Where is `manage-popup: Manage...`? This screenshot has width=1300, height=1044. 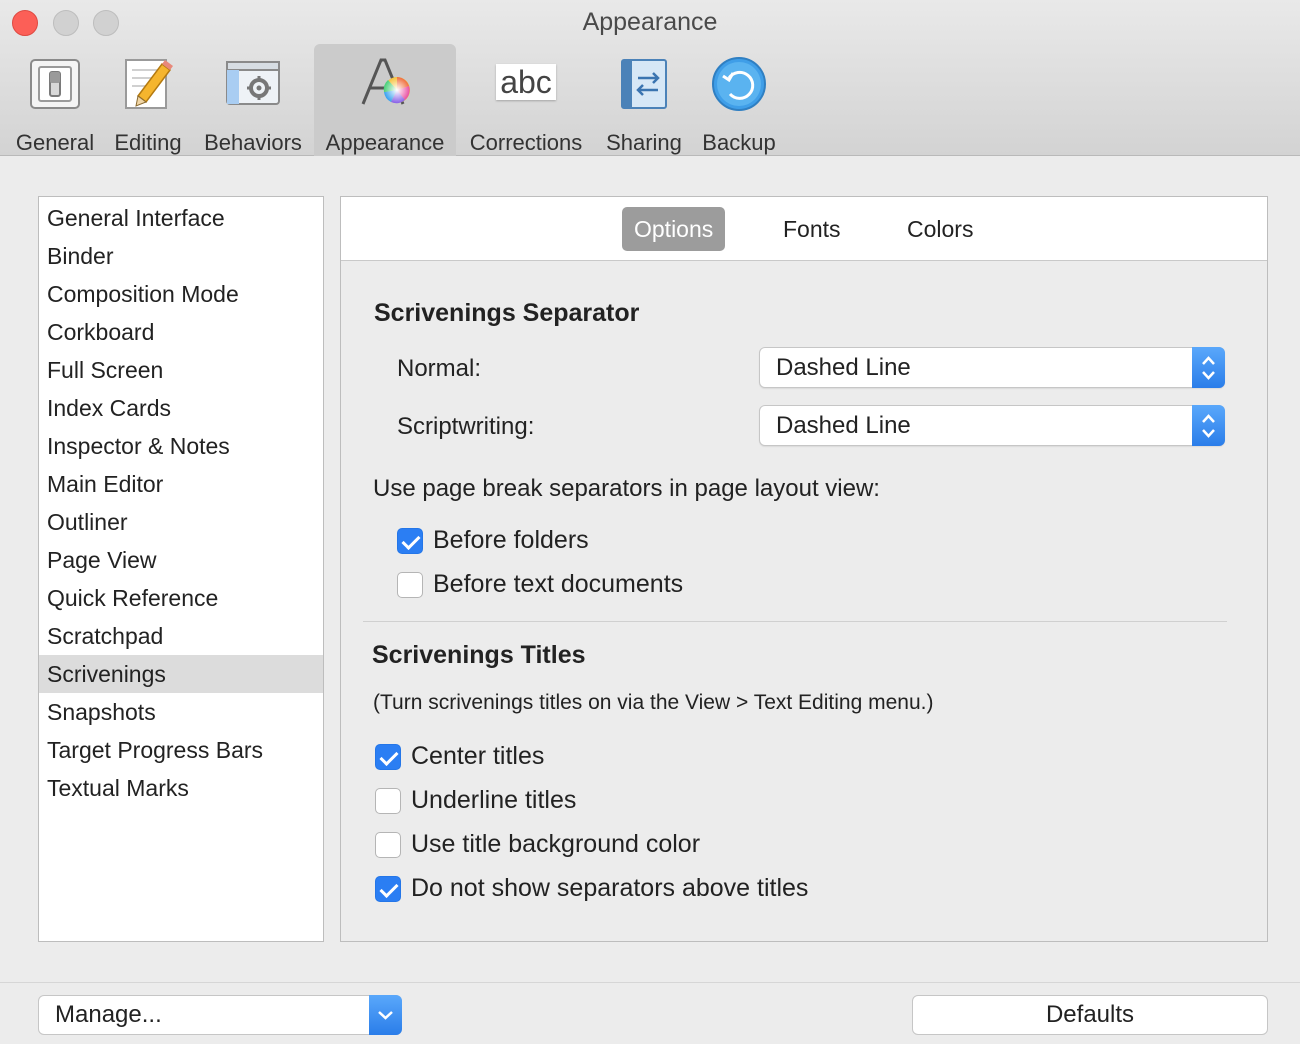
manage-popup: Manage... is located at coordinates (220, 1015).